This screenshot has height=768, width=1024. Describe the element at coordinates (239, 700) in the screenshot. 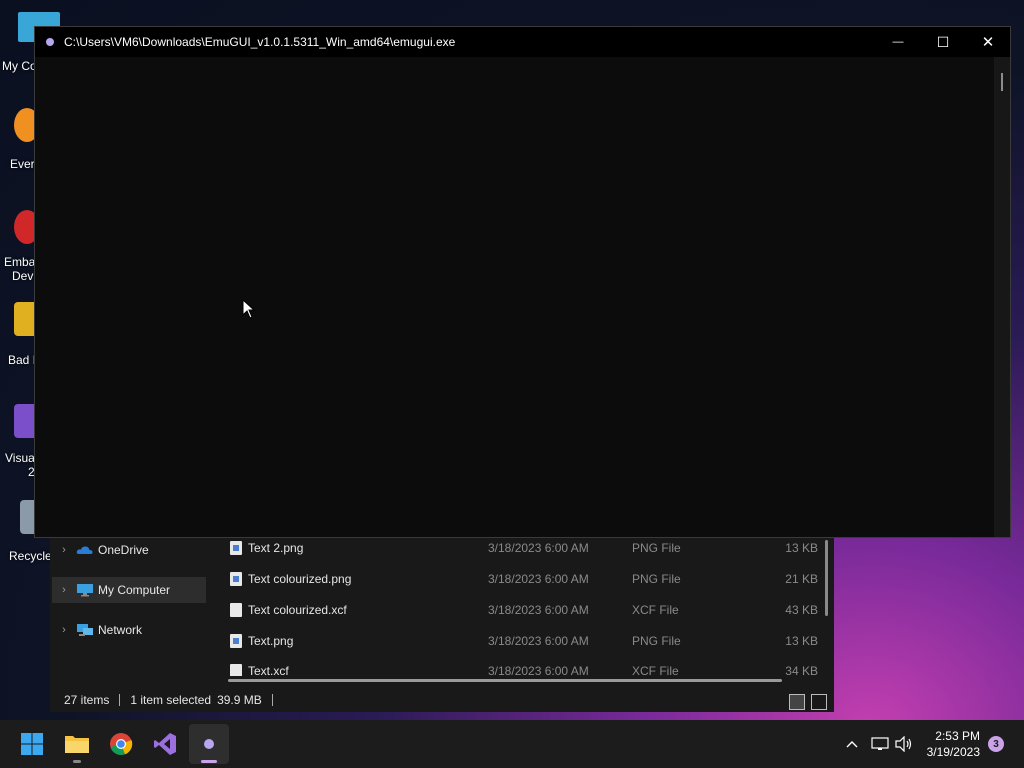

I see `selection-size: 39.9 MB` at that location.